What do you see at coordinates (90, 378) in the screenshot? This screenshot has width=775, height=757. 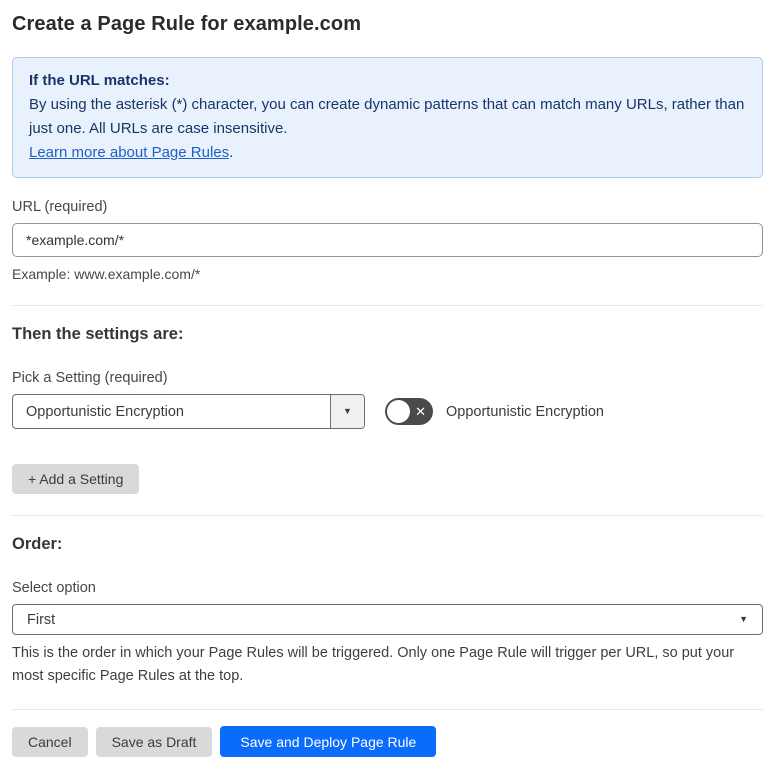 I see `pick-setting-label: Pick a Setting (required)` at bounding box center [90, 378].